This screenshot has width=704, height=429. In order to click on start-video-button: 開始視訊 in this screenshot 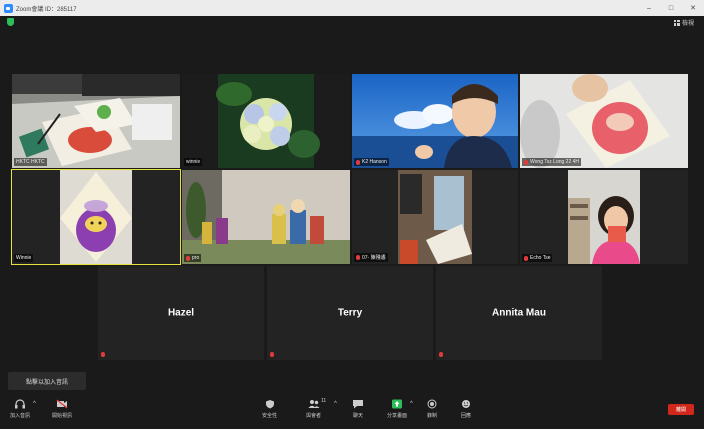, I will do `click(62, 409)`.